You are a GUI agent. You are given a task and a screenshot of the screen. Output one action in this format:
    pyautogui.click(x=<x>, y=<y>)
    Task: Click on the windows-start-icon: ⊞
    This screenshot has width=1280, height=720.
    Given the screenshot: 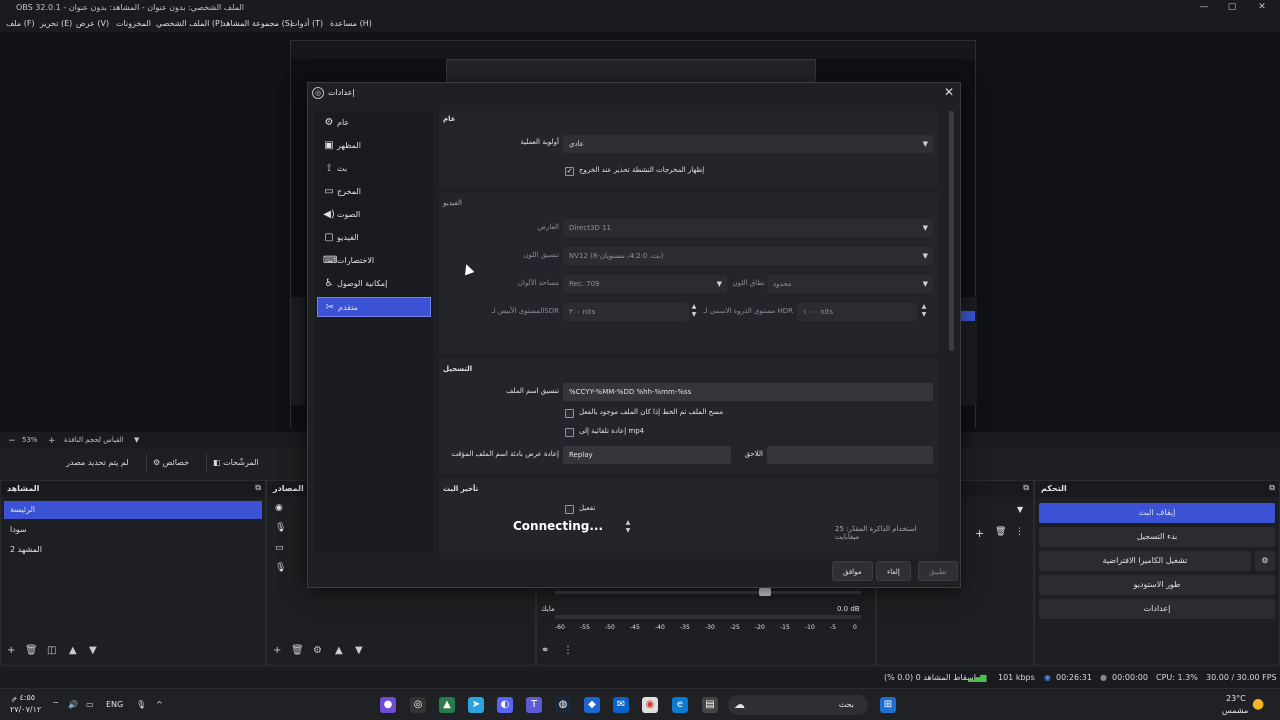 What is the action you would take?
    pyautogui.click(x=888, y=705)
    